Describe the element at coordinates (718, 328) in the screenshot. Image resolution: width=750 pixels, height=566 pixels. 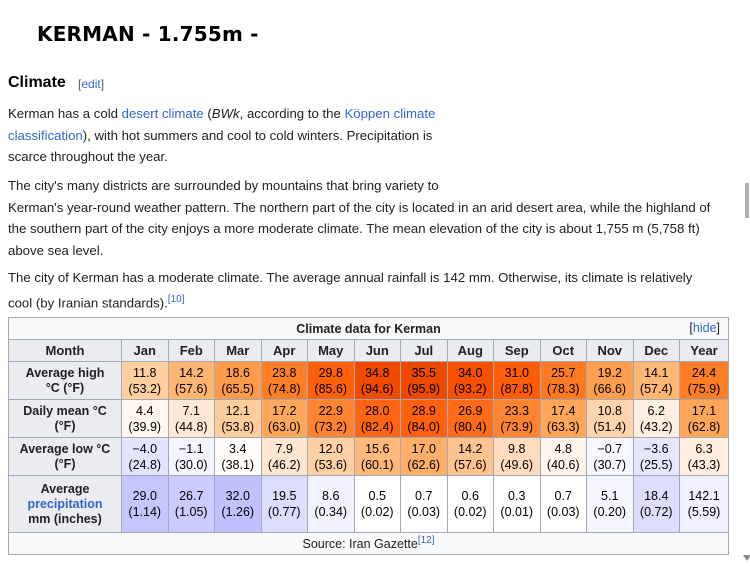
I see `hide-bracket-close: ]` at that location.